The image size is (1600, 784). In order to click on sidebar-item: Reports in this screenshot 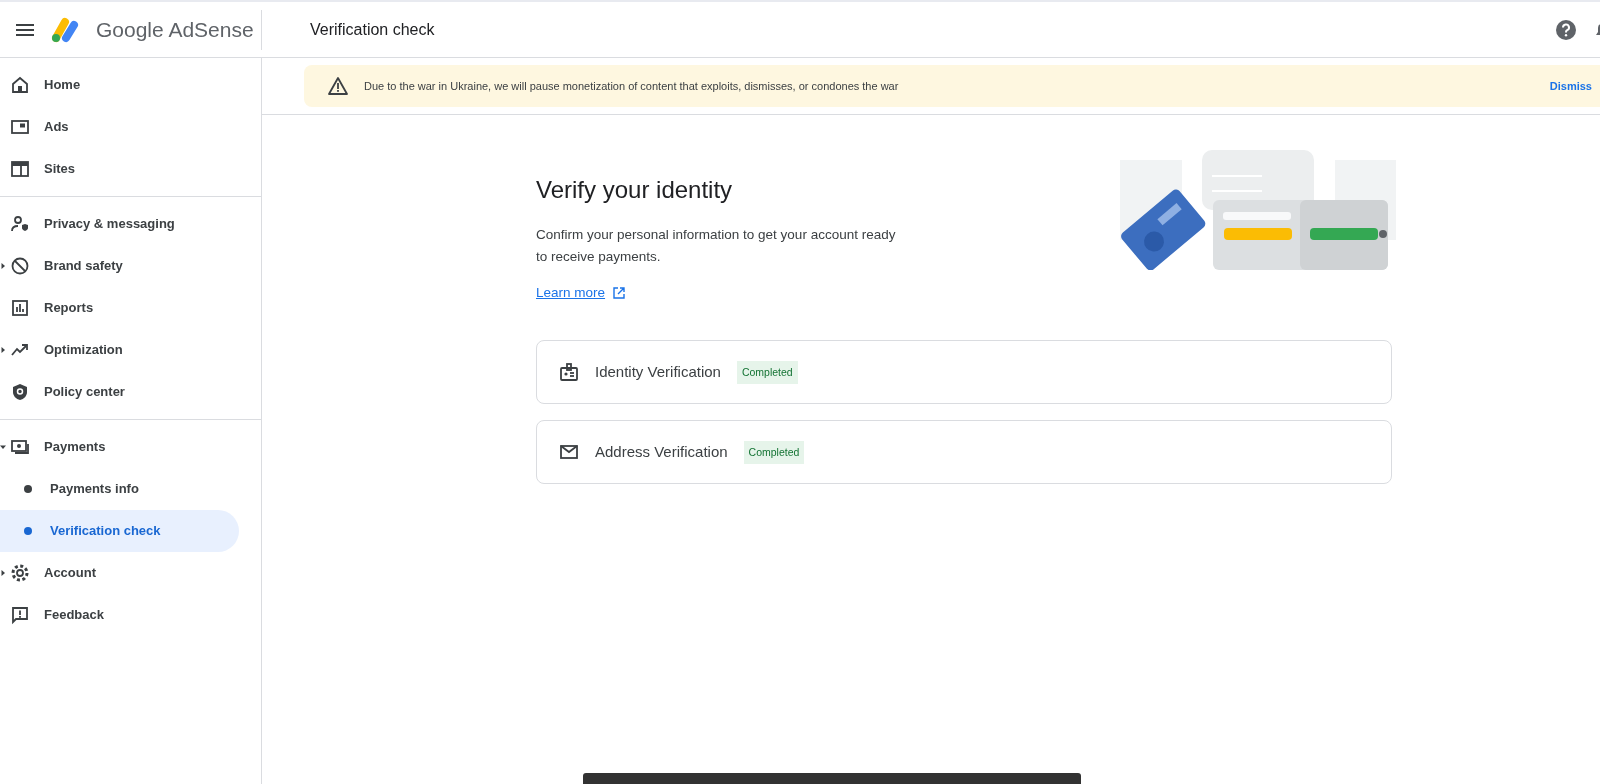, I will do `click(119, 308)`.